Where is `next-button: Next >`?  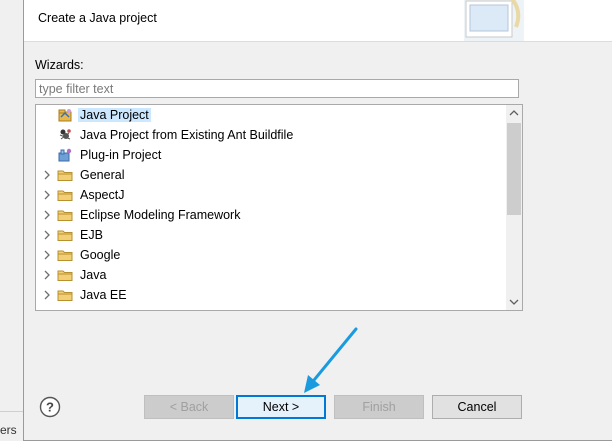
next-button: Next > is located at coordinates (281, 407).